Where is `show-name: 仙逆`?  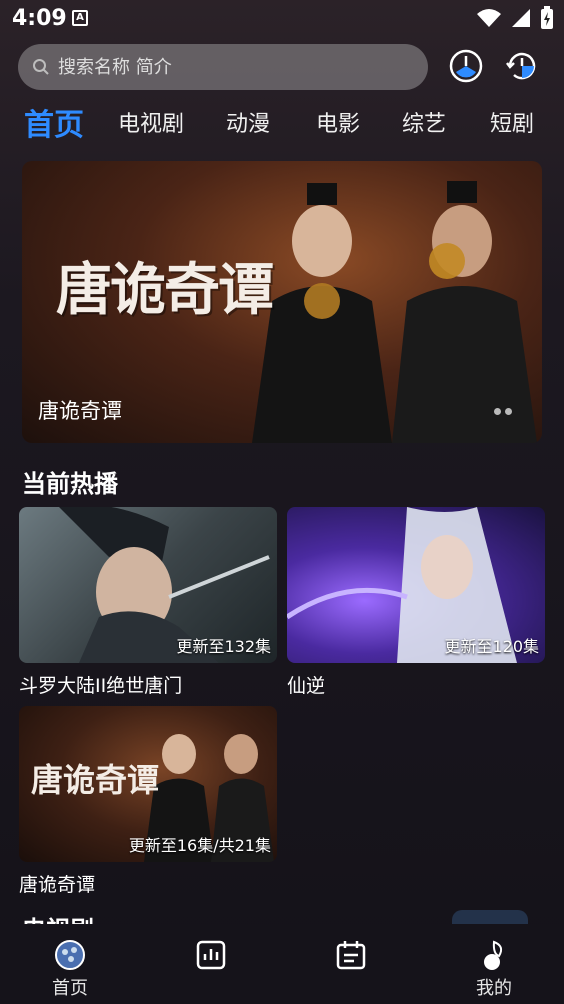
show-name: 仙逆 is located at coordinates (306, 686).